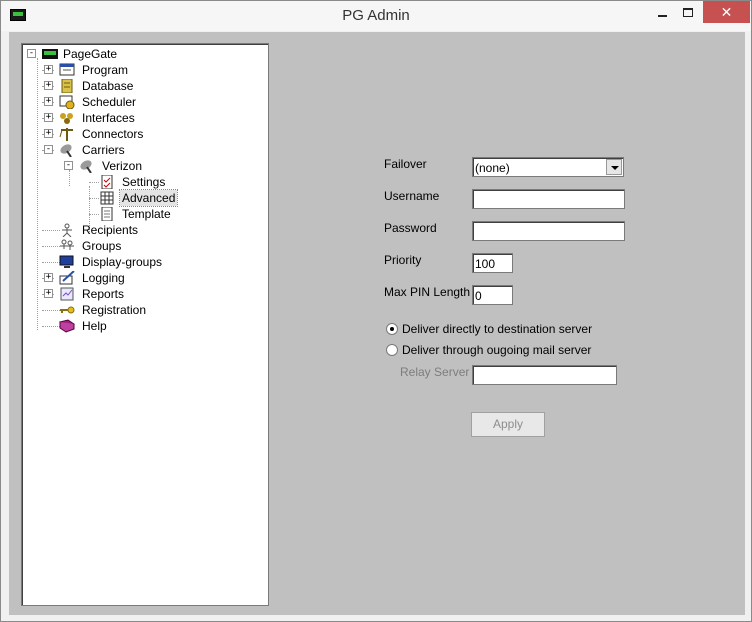 Image resolution: width=752 pixels, height=622 pixels. I want to click on tree-label: Interfaces, so click(108, 118).